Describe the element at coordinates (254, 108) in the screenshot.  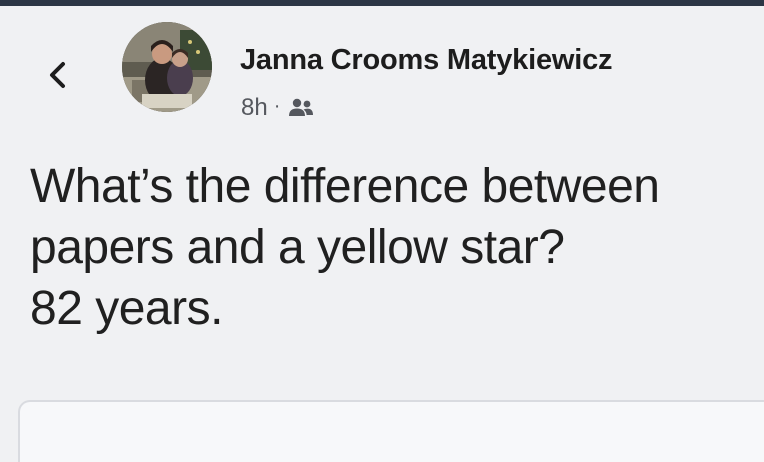
I see `post-timestamp: 8h` at that location.